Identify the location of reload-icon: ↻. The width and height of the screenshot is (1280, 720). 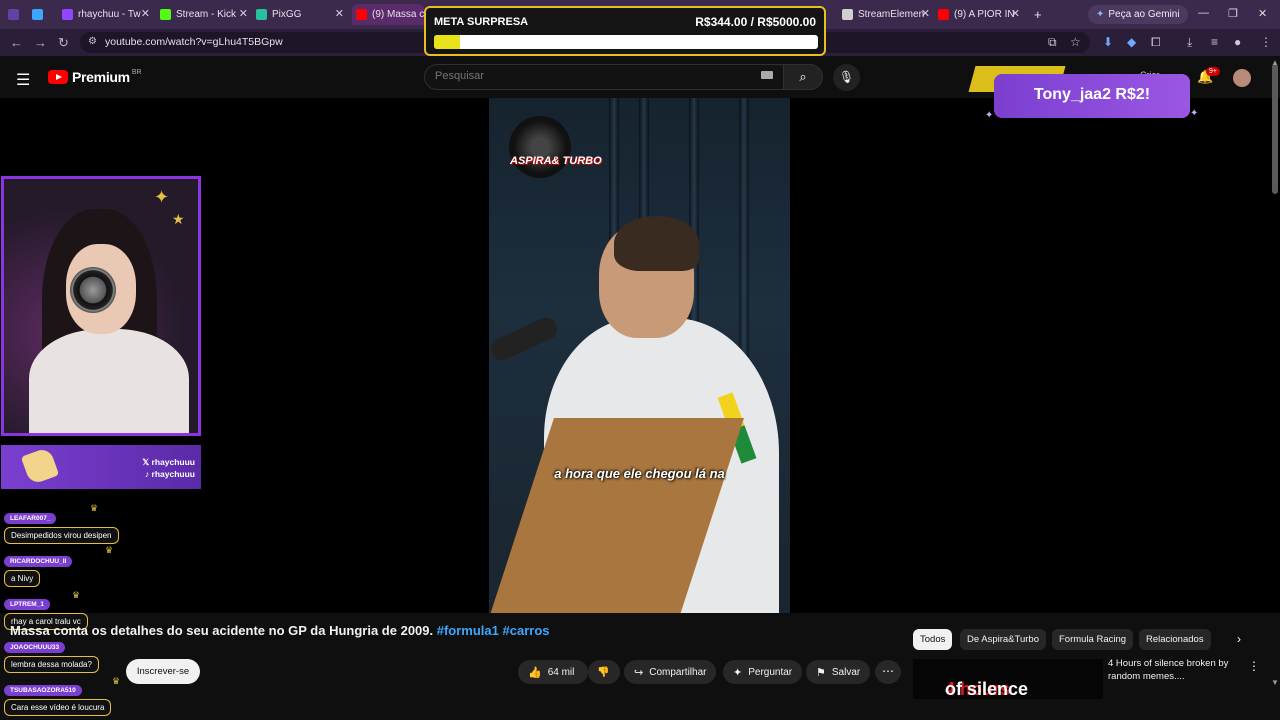
(63, 43).